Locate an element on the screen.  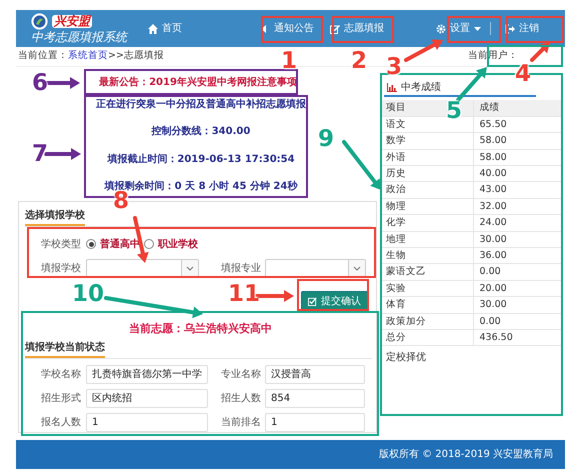
table-cell: 总分 is located at coordinates (426, 337).